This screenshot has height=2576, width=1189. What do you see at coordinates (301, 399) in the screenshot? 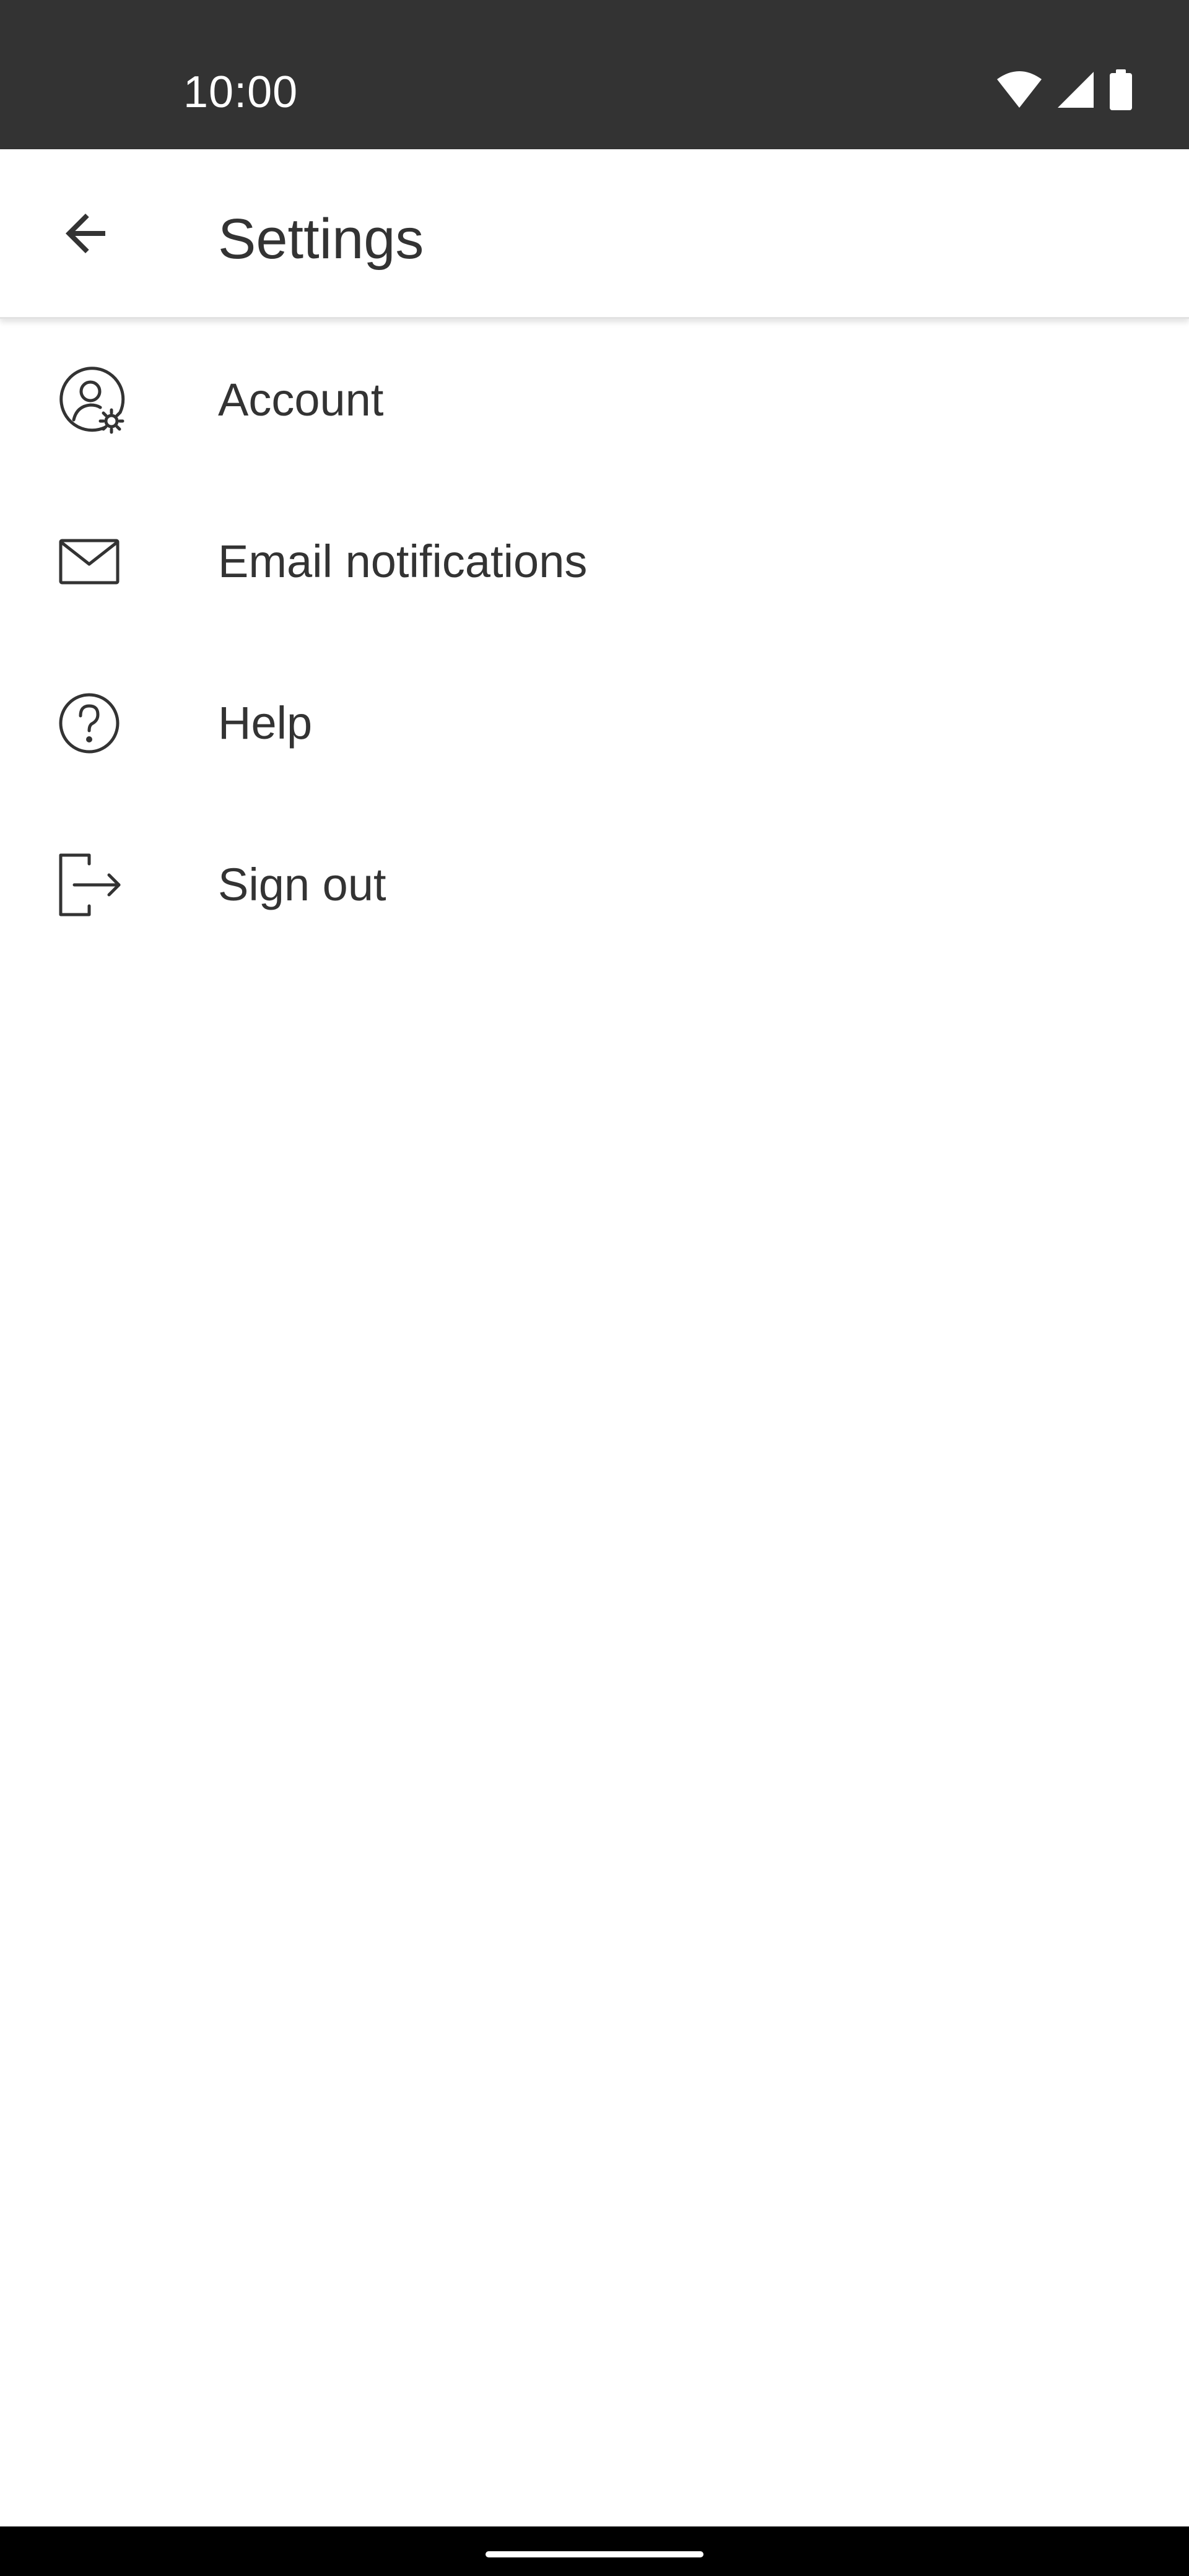
I see `menu-item-label: Account` at bounding box center [301, 399].